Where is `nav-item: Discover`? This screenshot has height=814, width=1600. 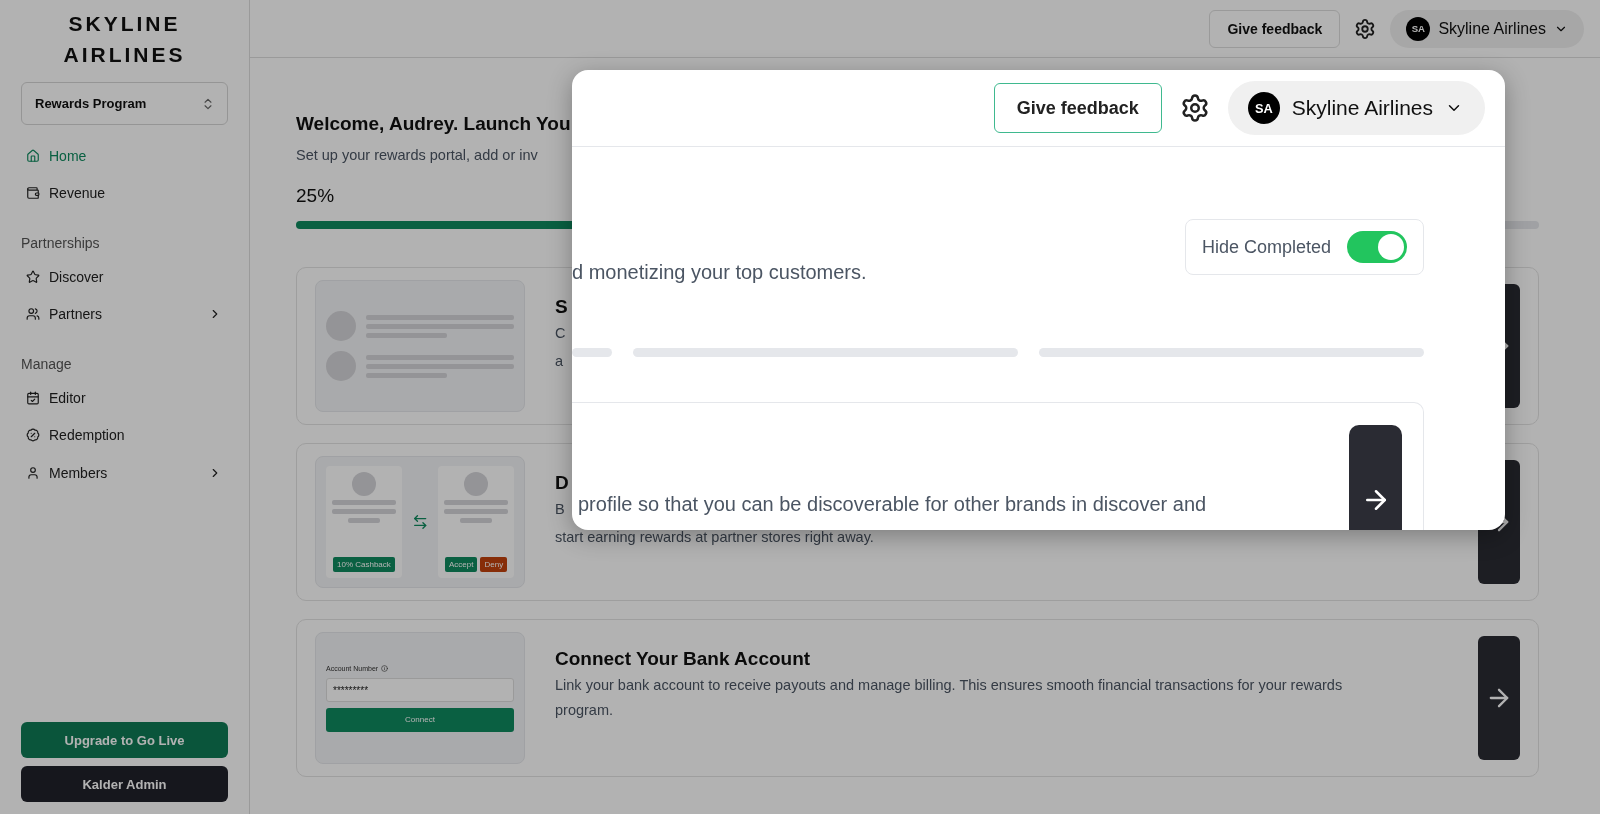 nav-item: Discover is located at coordinates (124, 277).